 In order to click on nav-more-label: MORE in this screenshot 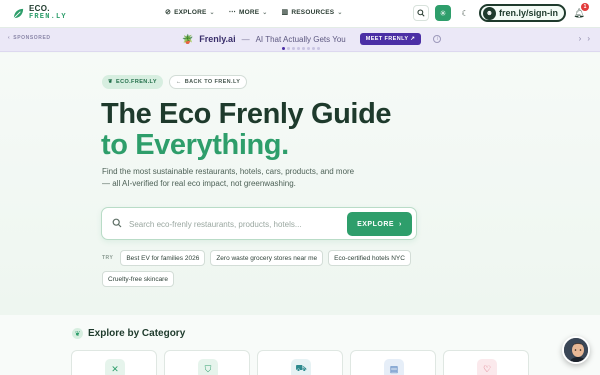, I will do `click(249, 12)`.